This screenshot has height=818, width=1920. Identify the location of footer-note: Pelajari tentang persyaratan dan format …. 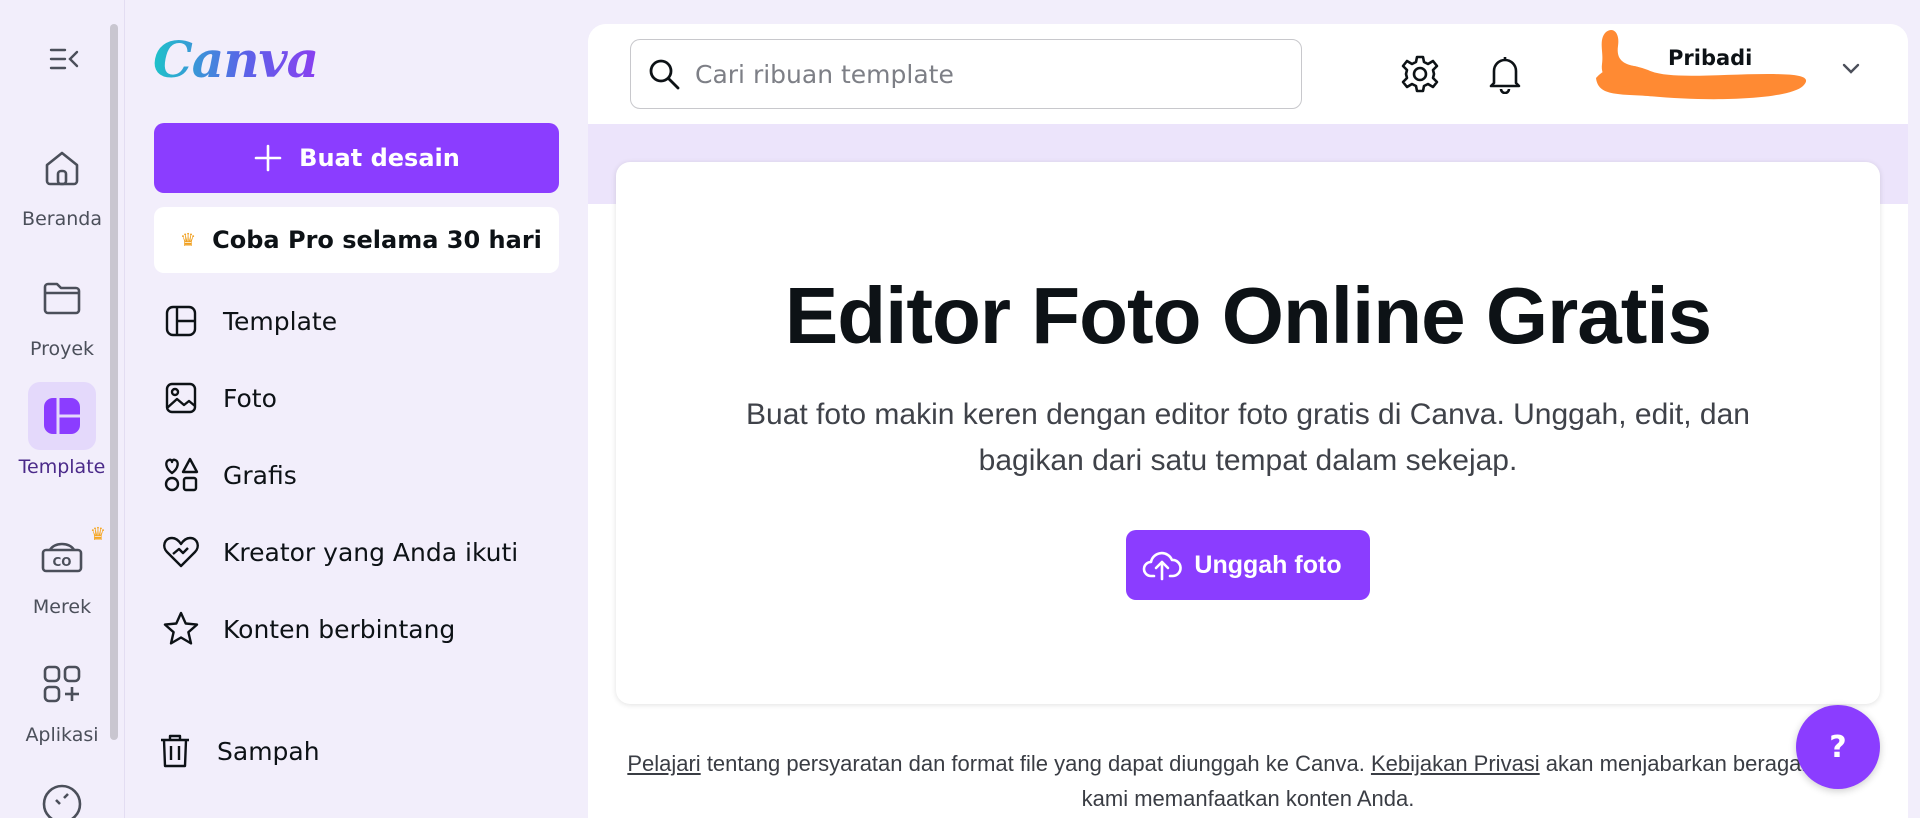
(1248, 781).